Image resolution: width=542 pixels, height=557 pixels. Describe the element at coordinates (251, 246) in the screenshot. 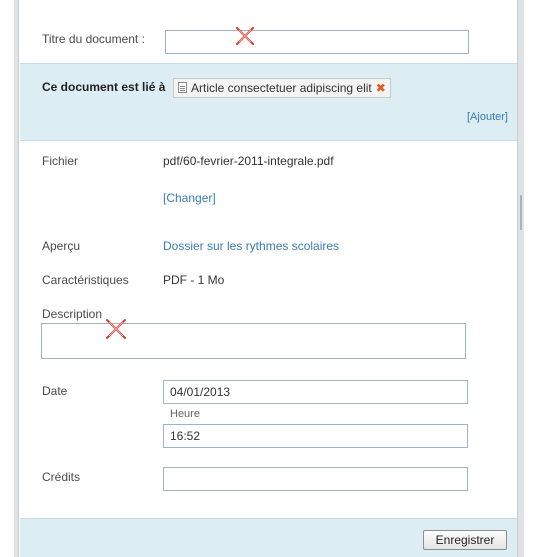

I see `preview-link: Dossier sur les rythmes scolaires` at that location.